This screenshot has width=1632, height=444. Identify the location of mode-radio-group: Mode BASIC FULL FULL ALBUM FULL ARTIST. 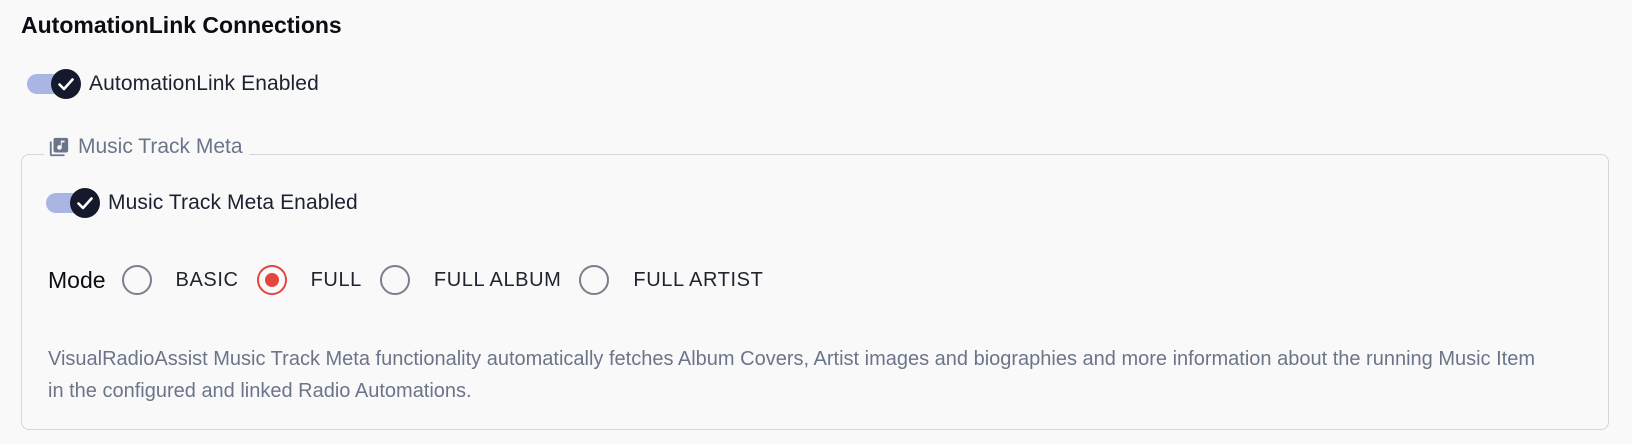
(414, 280).